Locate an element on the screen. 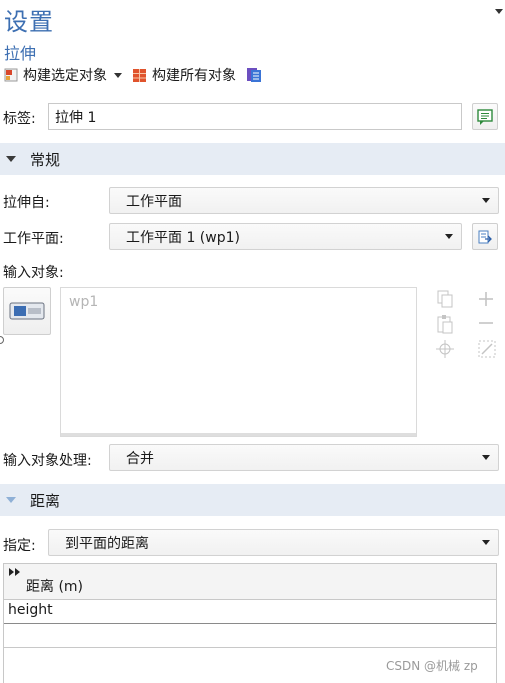  toolbar: 构建选定对象 构建所有对象 is located at coordinates (138, 75).